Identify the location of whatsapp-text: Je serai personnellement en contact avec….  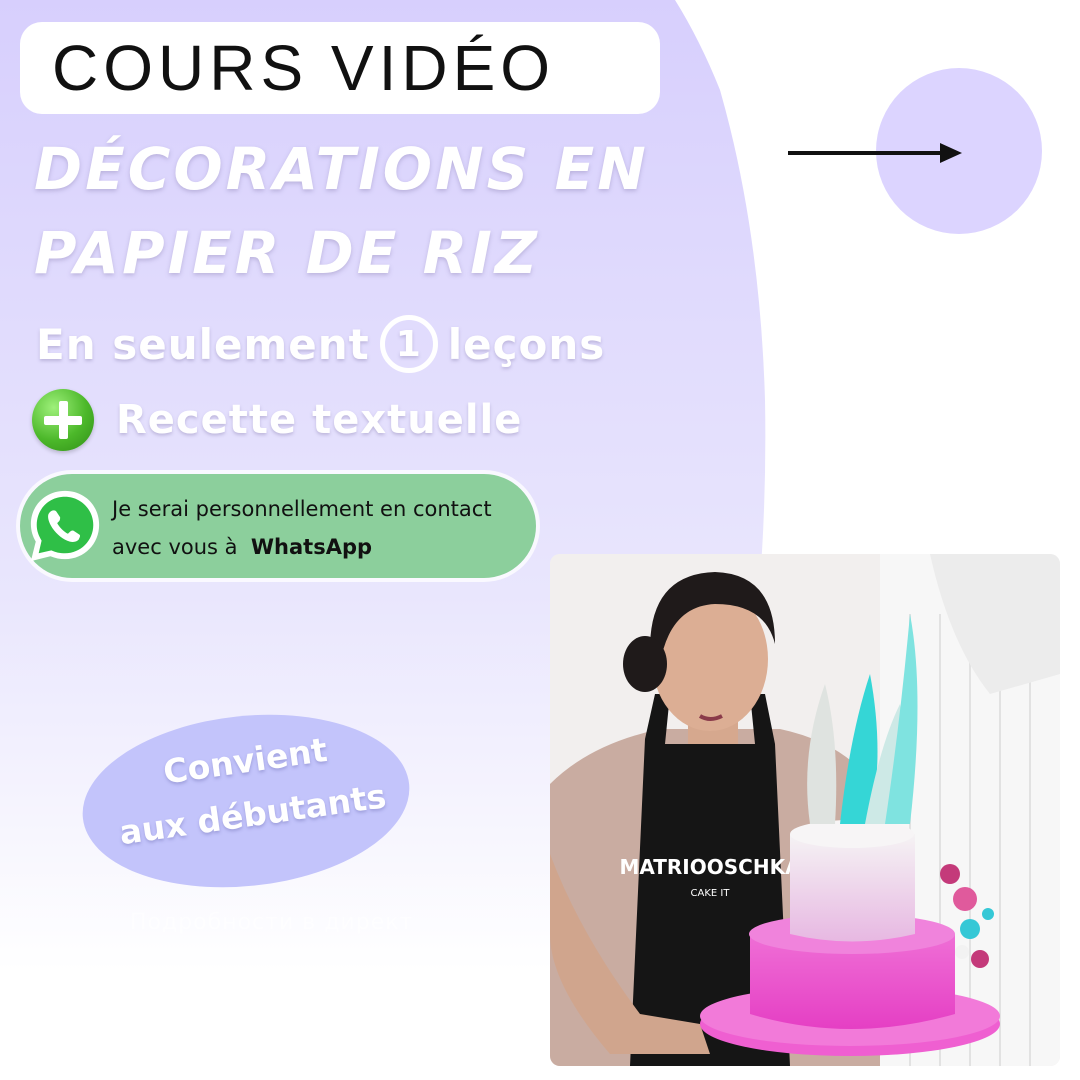
(302, 528).